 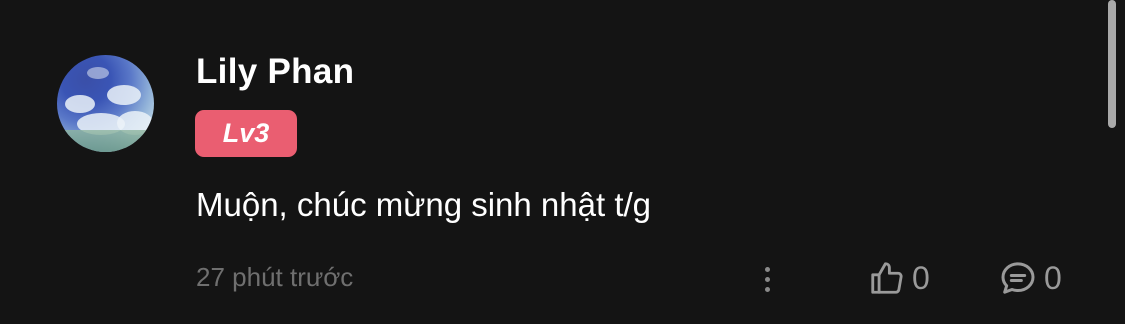 I want to click on reply-button: 0, so click(x=1030, y=278).